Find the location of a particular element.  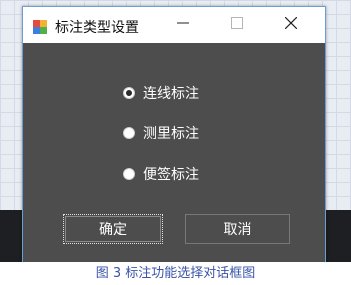

option-measure-annotation: 测里标注 is located at coordinates (161, 133).